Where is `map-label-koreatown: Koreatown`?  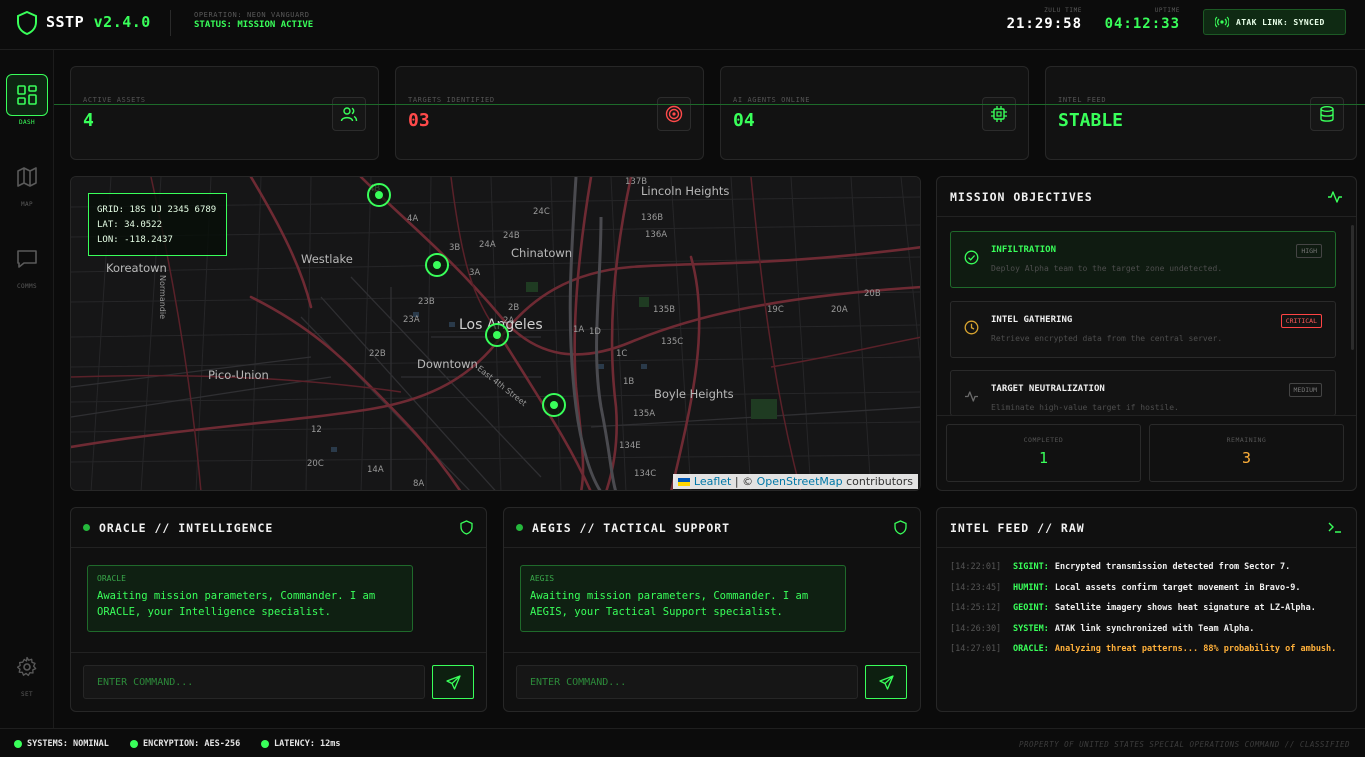
map-label-koreatown: Koreatown is located at coordinates (136, 268).